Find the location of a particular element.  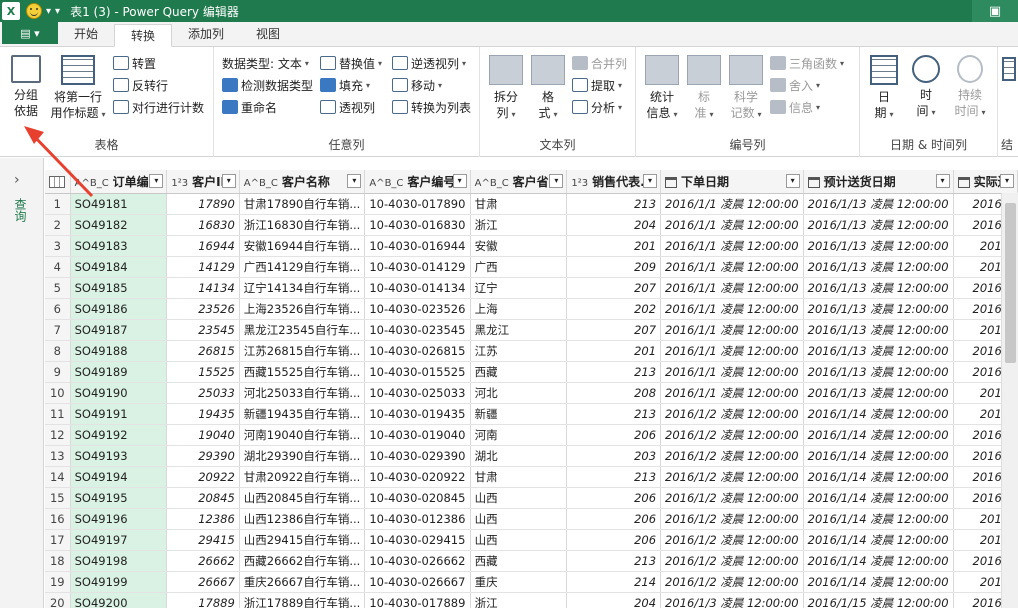

row-number: 12 is located at coordinates (58, 435).